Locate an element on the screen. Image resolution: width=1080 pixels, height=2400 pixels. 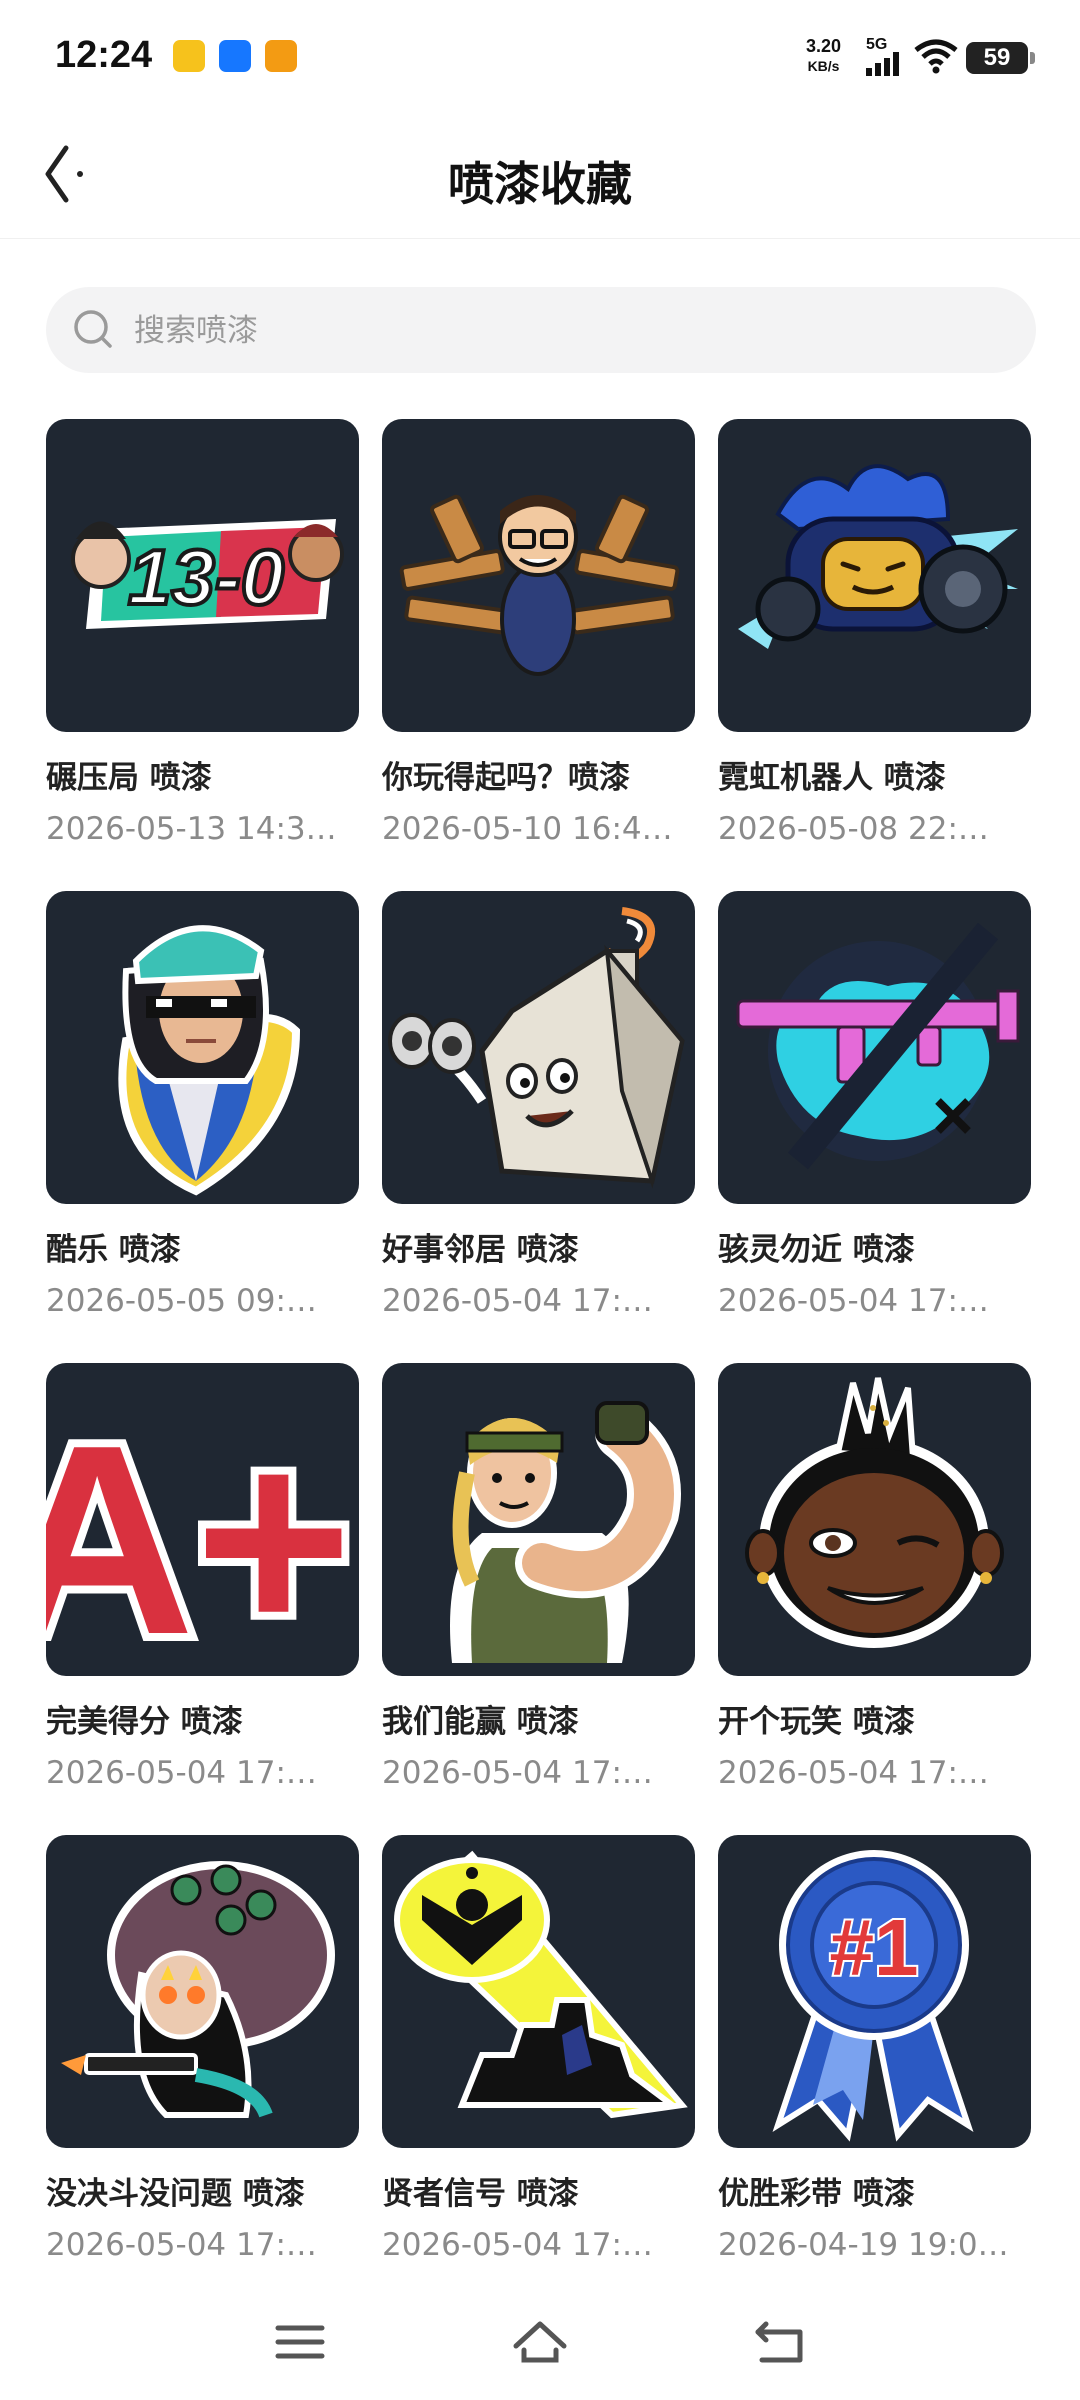
spray-name: 骇灵勿近 喷漆 is located at coordinates (816, 1250).